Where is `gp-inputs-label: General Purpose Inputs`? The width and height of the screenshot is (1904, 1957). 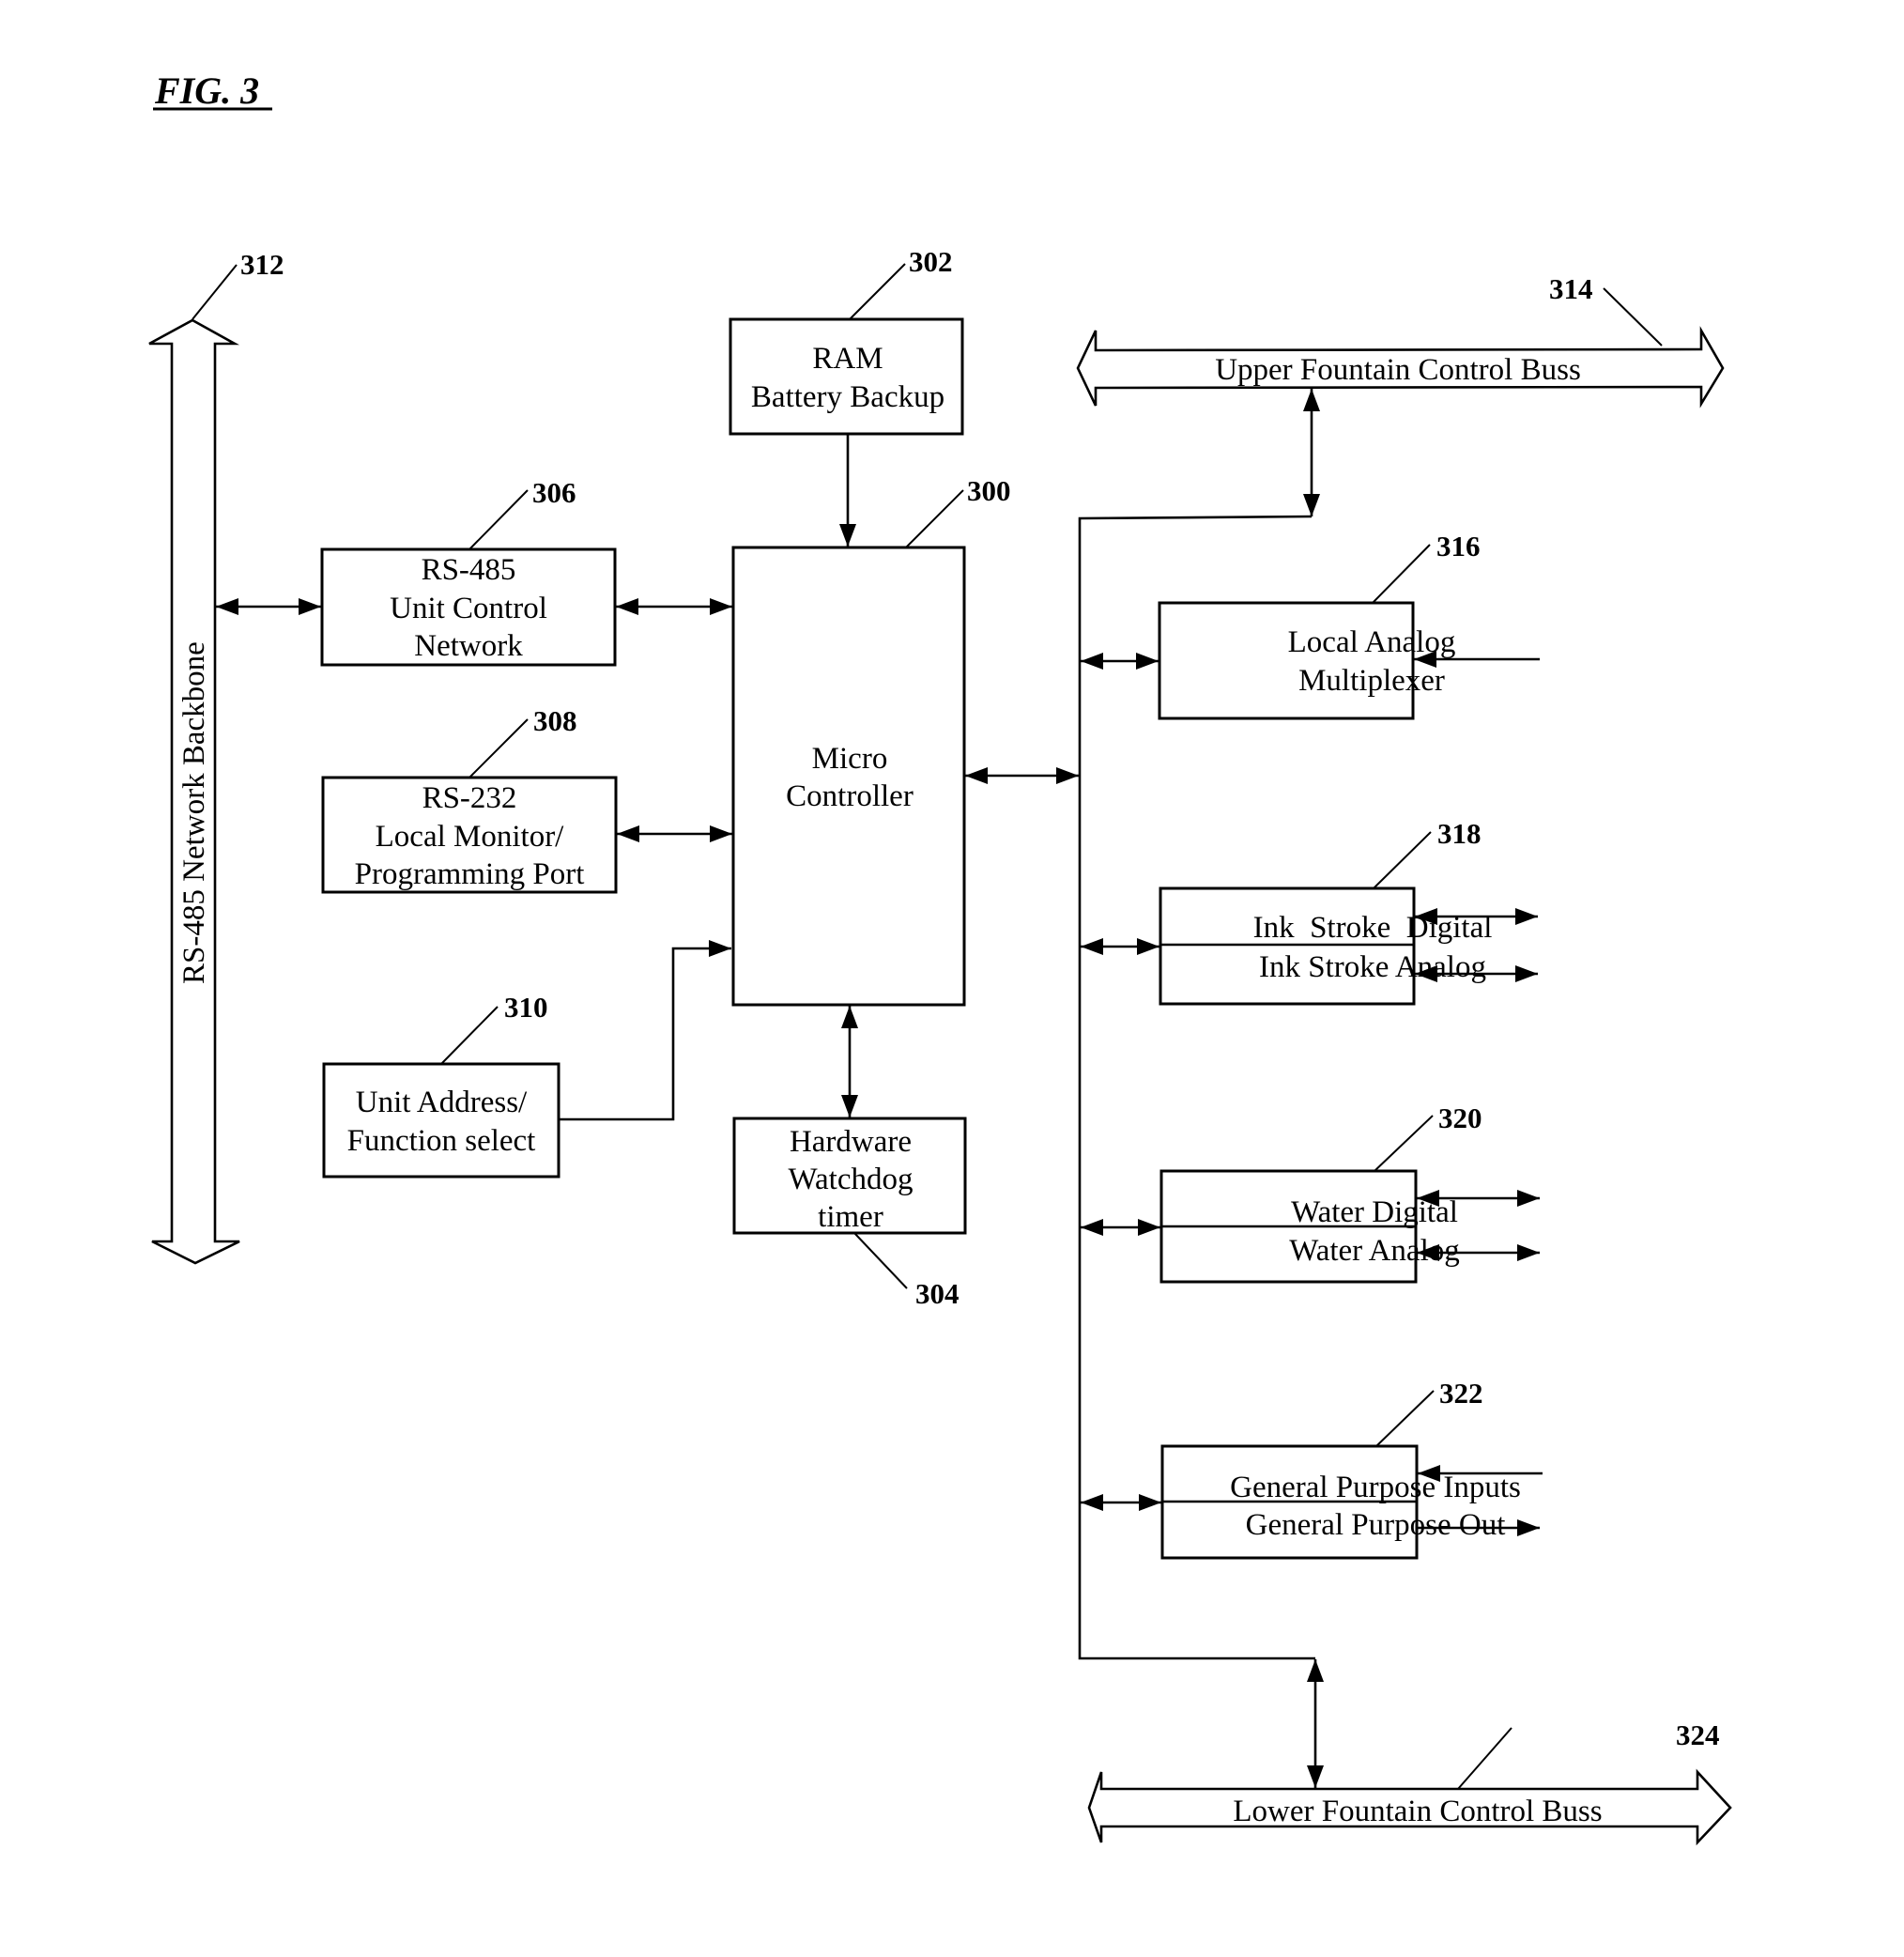
gp-inputs-label: General Purpose Inputs is located at coordinates (1375, 1487).